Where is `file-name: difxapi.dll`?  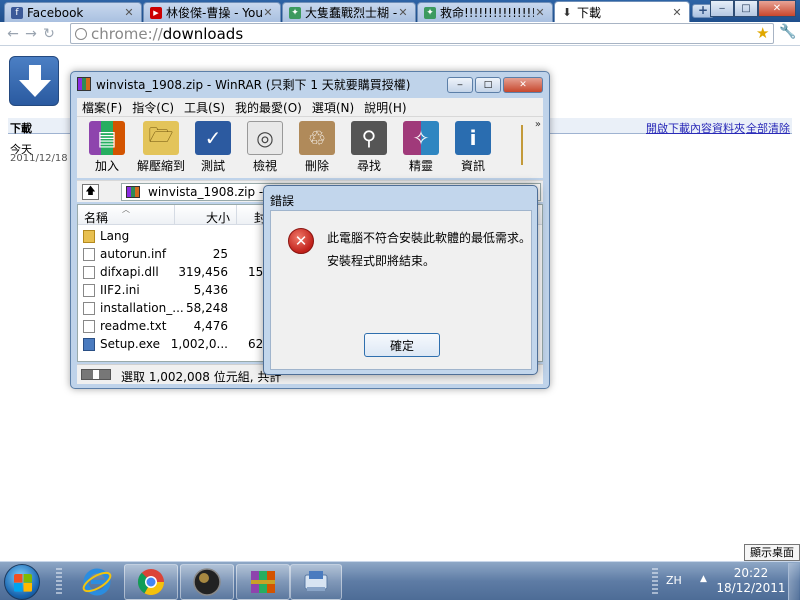 file-name: difxapi.dll is located at coordinates (129, 272).